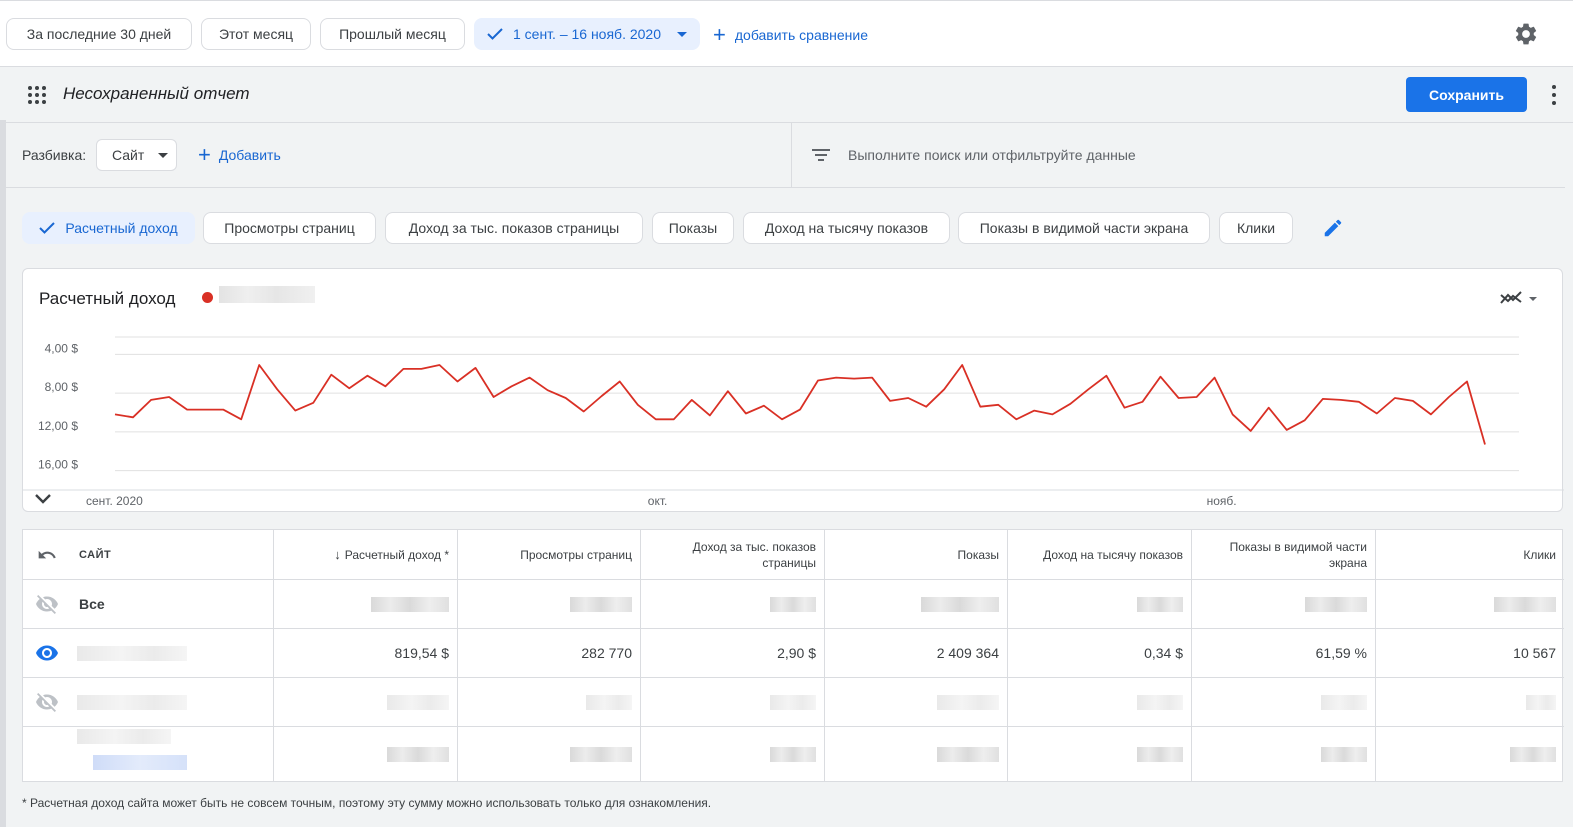 Image resolution: width=1573 pixels, height=827 pixels. What do you see at coordinates (733, 555) in the screenshot?
I see `column-header-page-rpm: Доход за тыс. показов страницы` at bounding box center [733, 555].